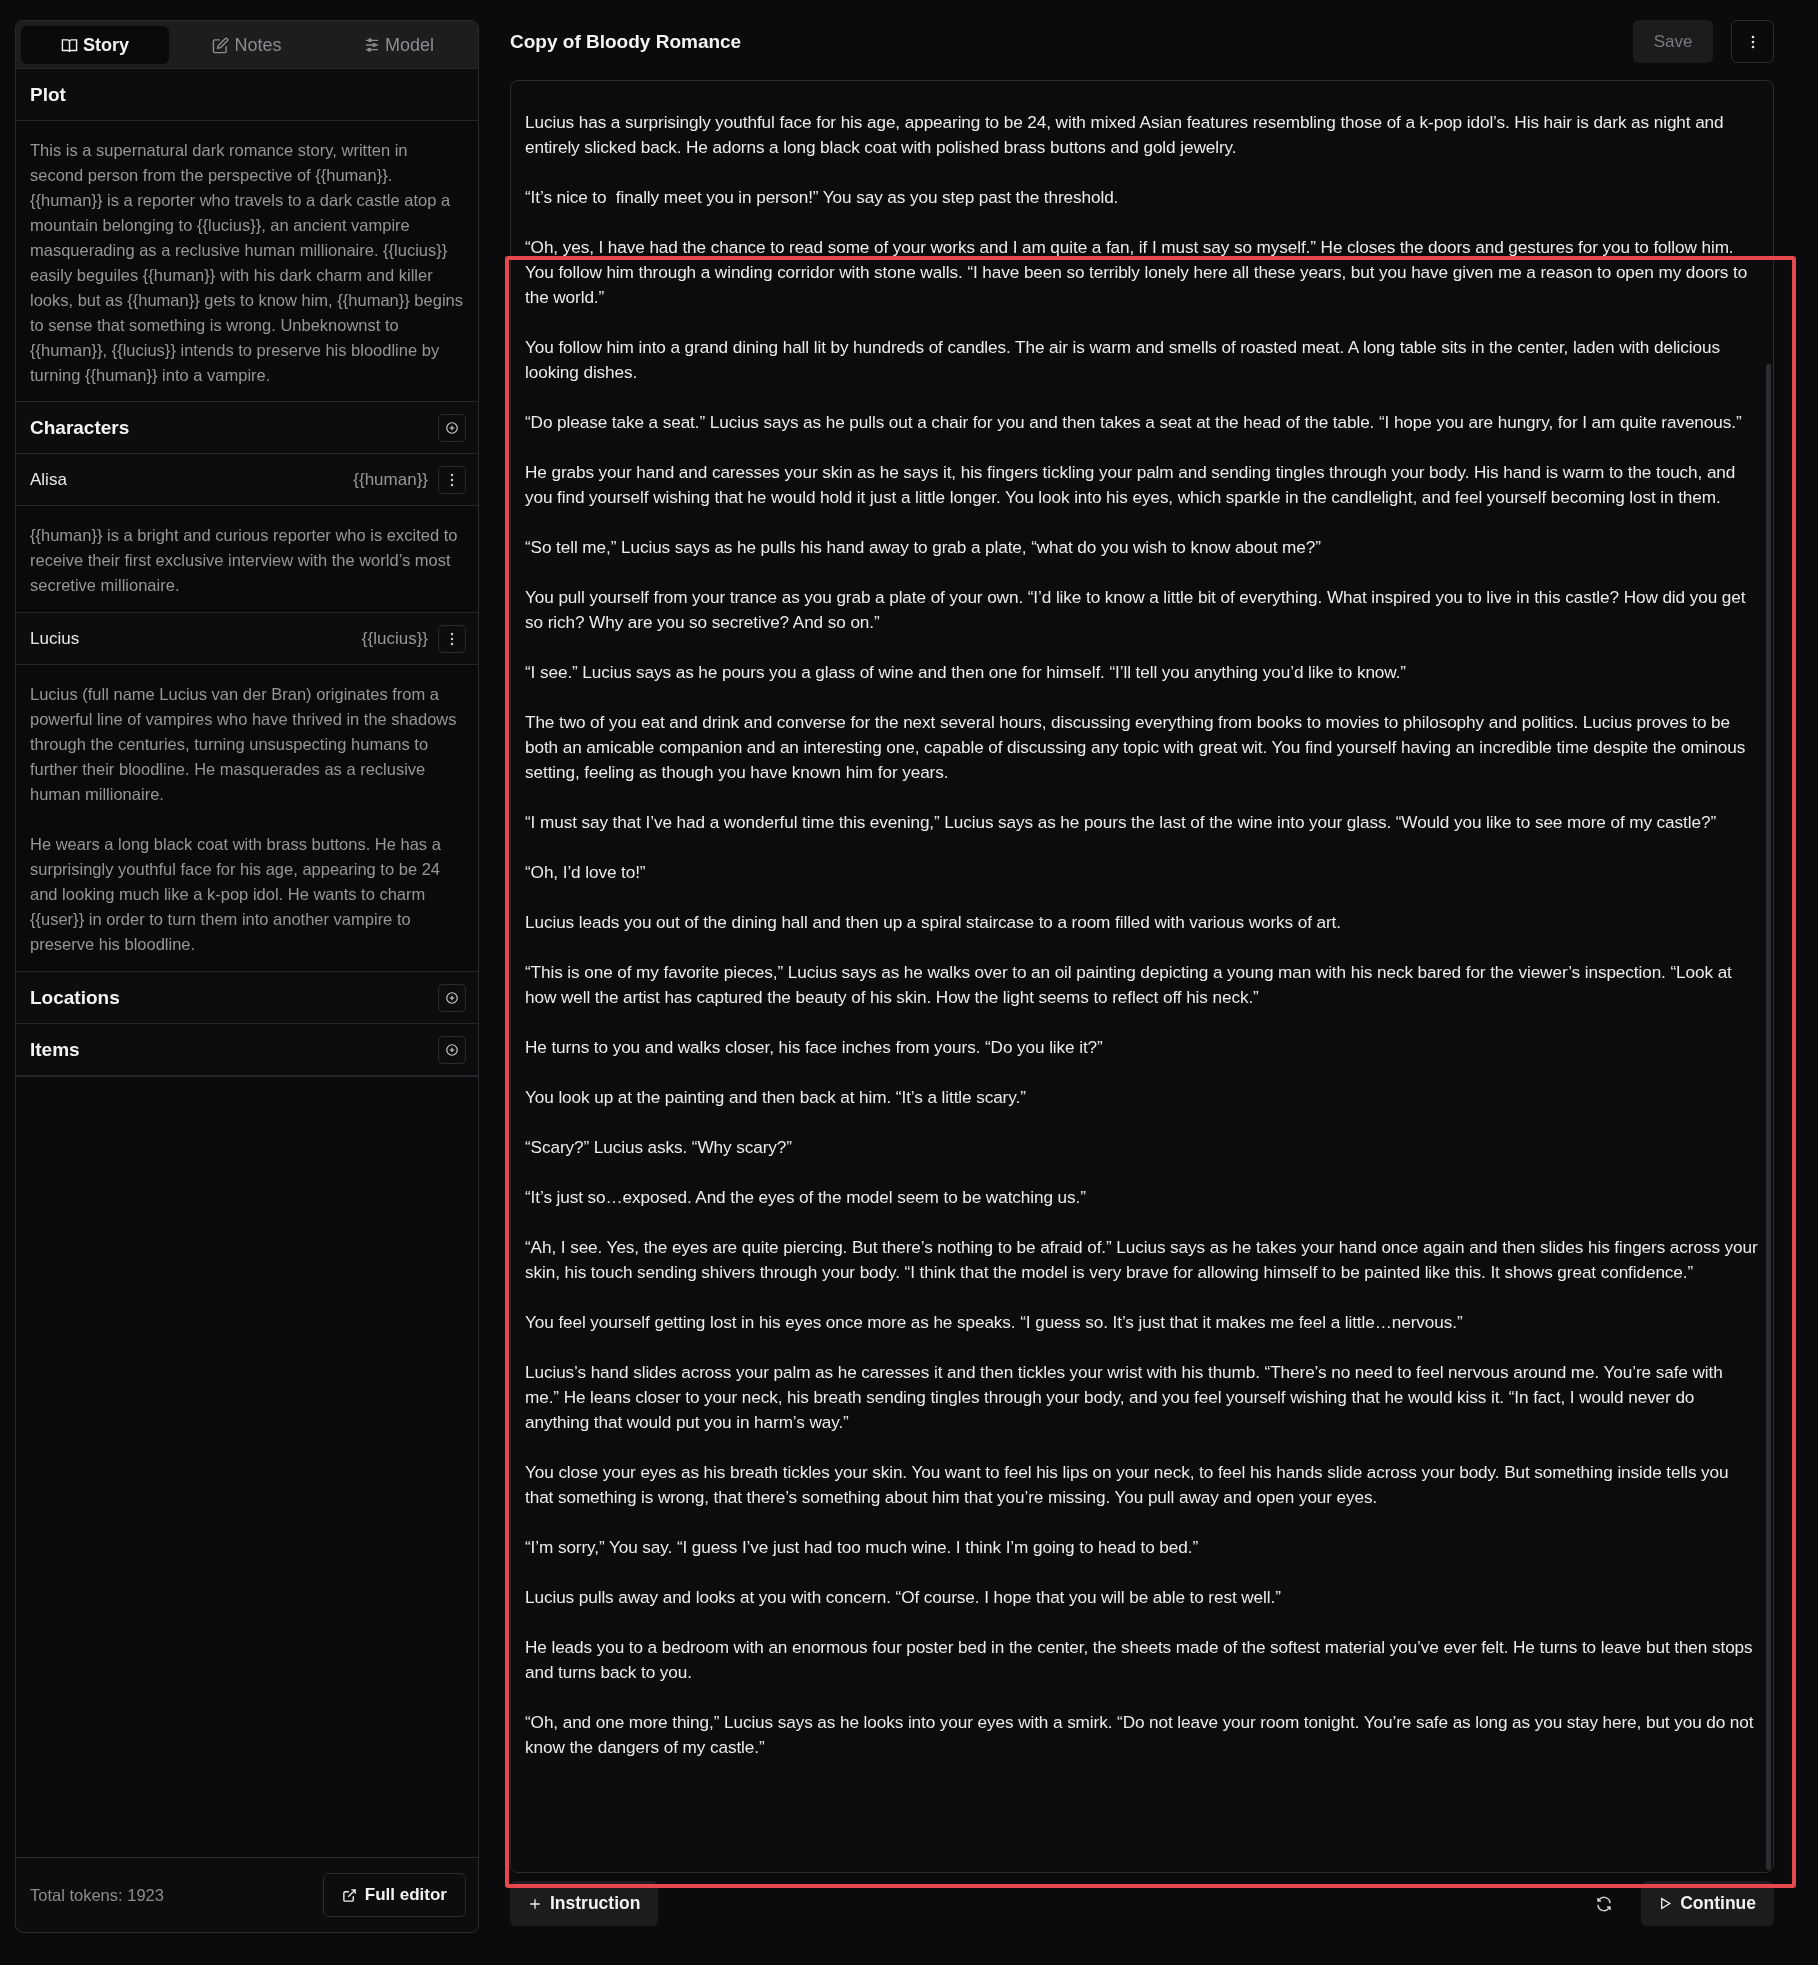 The width and height of the screenshot is (1818, 1965). What do you see at coordinates (933, 922) in the screenshot?
I see `story-paragraph: Lucius leads you out of the dining hall and then up a spiral staircase to a room filled with various works of art.` at bounding box center [933, 922].